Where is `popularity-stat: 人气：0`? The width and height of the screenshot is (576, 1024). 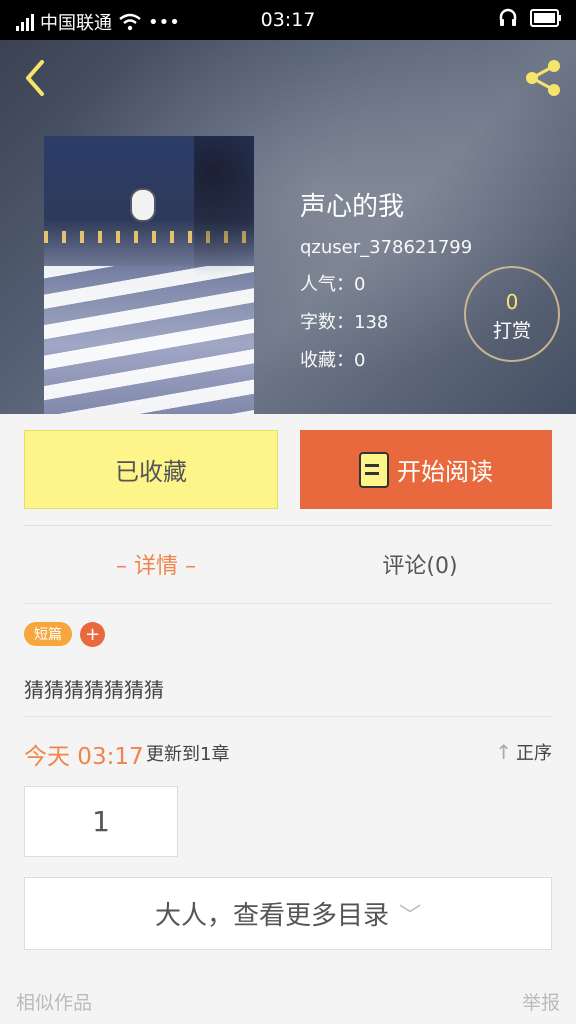
popularity-stat: 人气：0 is located at coordinates (333, 284).